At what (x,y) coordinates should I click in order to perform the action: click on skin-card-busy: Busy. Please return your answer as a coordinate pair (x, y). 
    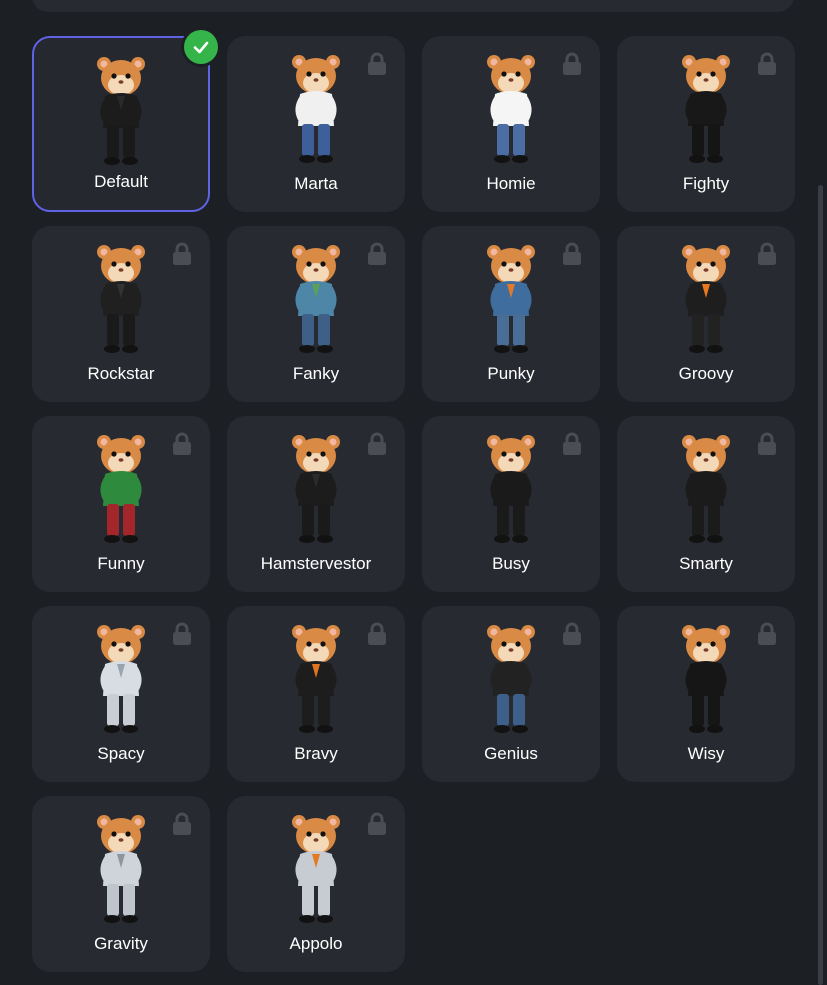
    Looking at the image, I should click on (511, 504).